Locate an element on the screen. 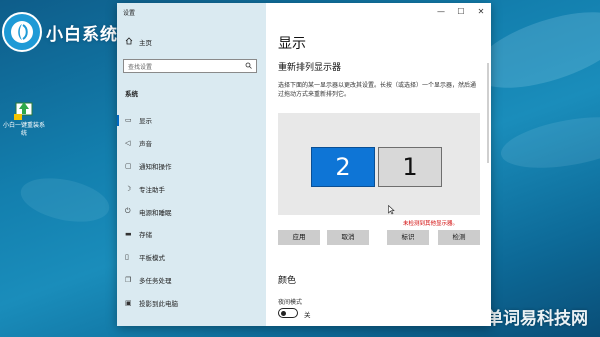  sidebar-item-display: ▭ 显示 is located at coordinates (191, 120).